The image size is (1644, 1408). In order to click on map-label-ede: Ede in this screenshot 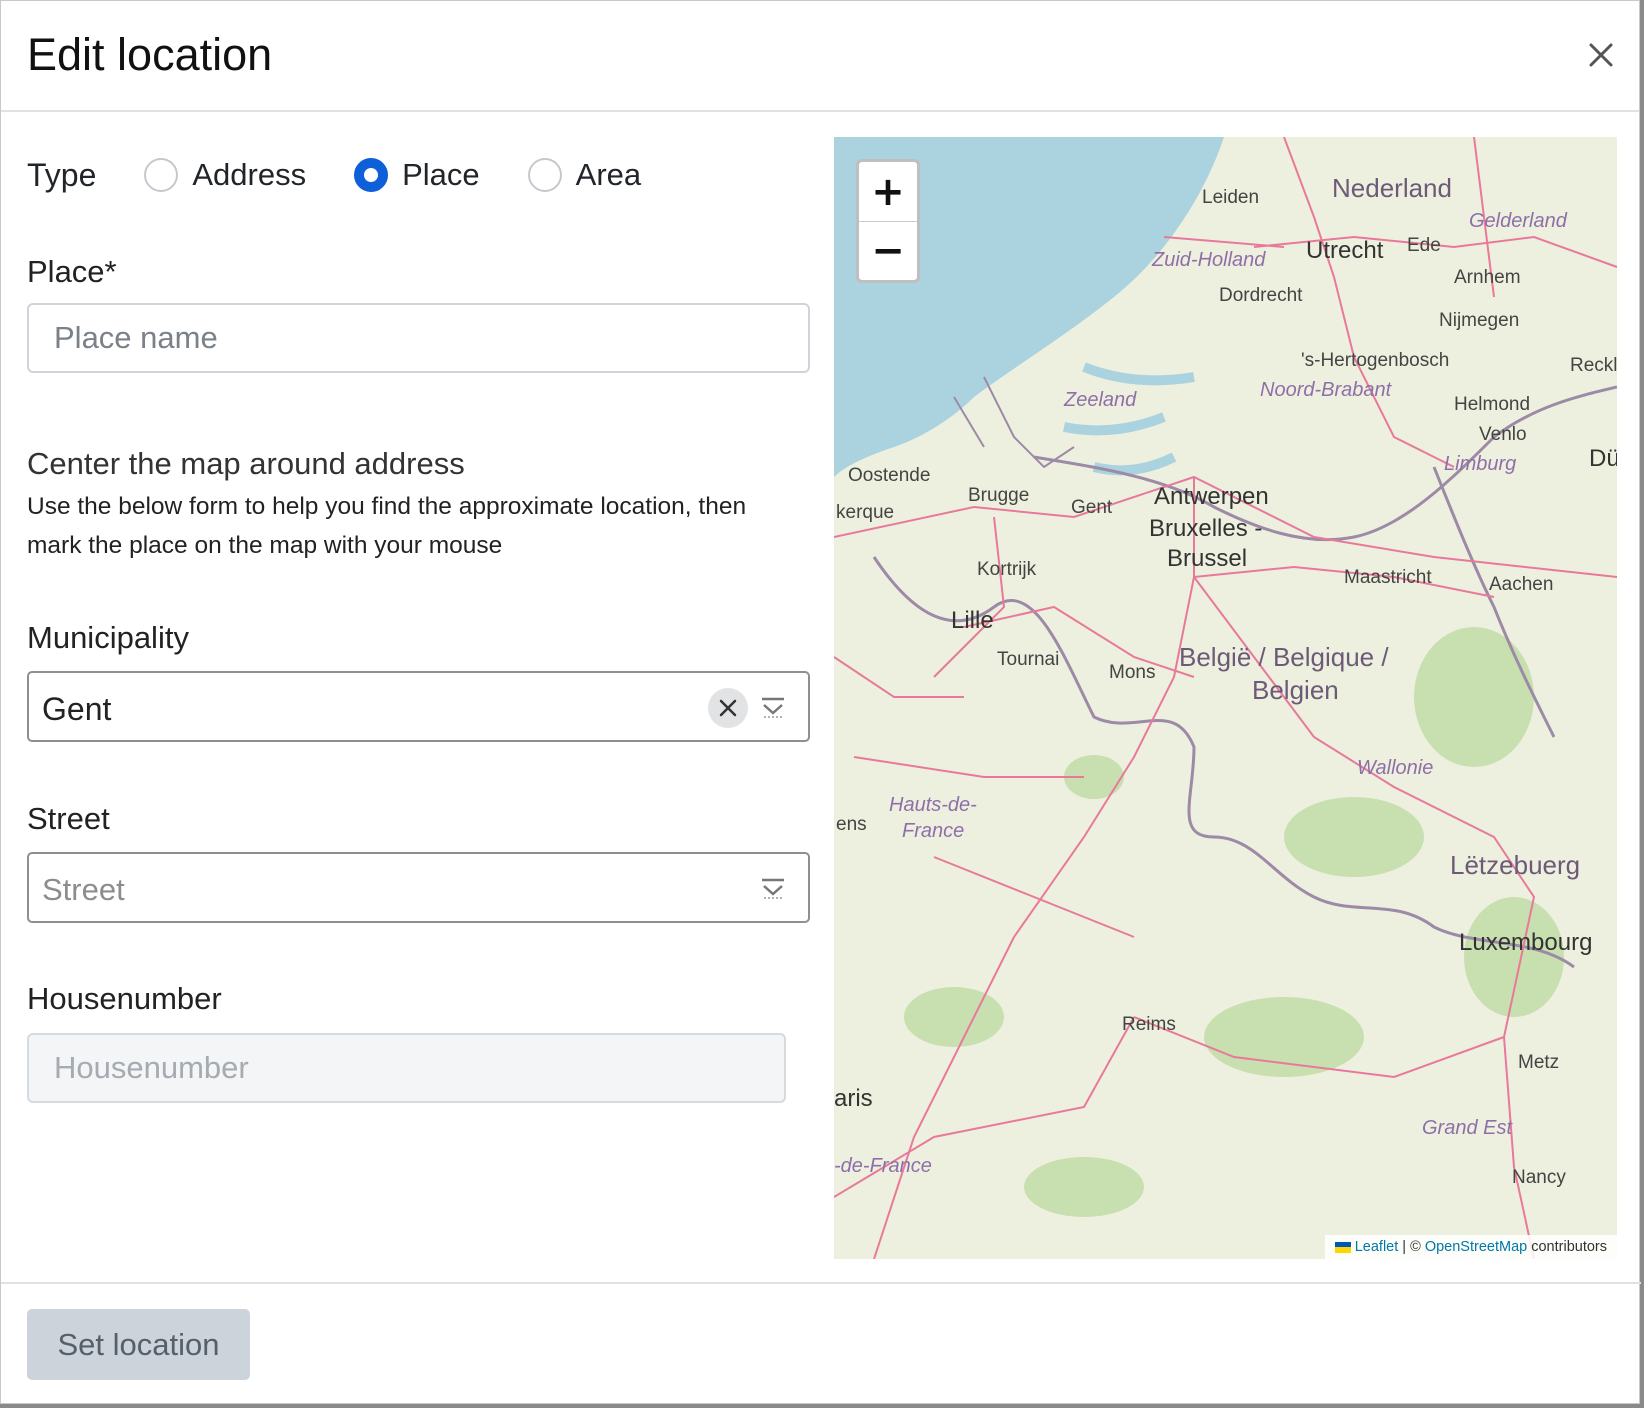, I will do `click(1424, 245)`.